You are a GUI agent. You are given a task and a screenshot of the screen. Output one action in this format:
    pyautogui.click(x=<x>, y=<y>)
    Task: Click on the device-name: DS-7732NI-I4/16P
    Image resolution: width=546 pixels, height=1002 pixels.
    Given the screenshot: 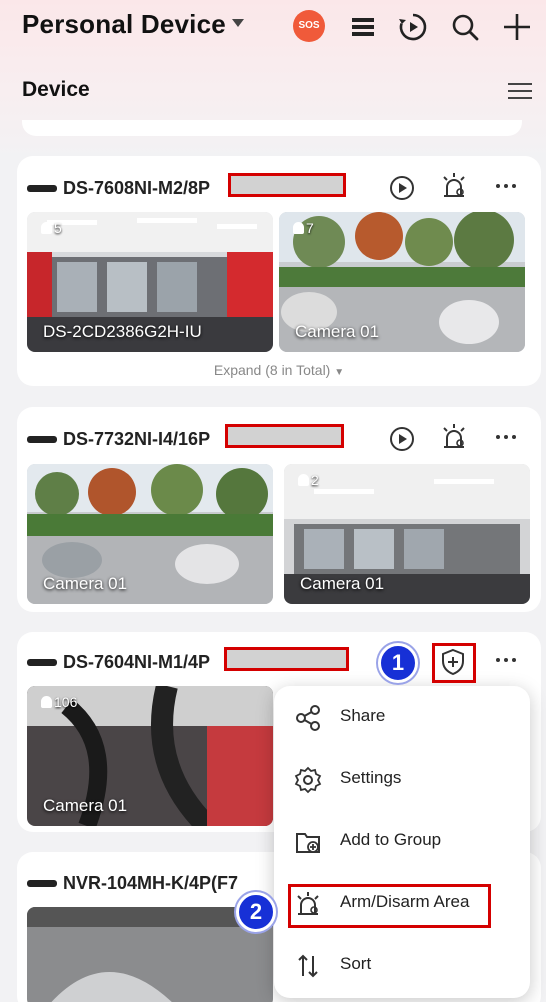 What is the action you would take?
    pyautogui.click(x=136, y=439)
    